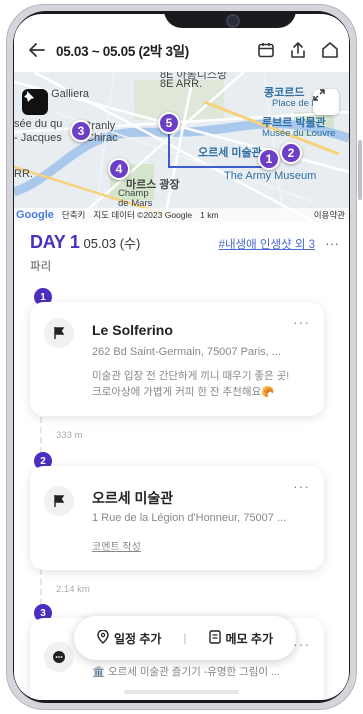 Image resolution: width=363 pixels, height=714 pixels. What do you see at coordinates (55, 242) in the screenshot?
I see `day-label: DAY 1` at bounding box center [55, 242].